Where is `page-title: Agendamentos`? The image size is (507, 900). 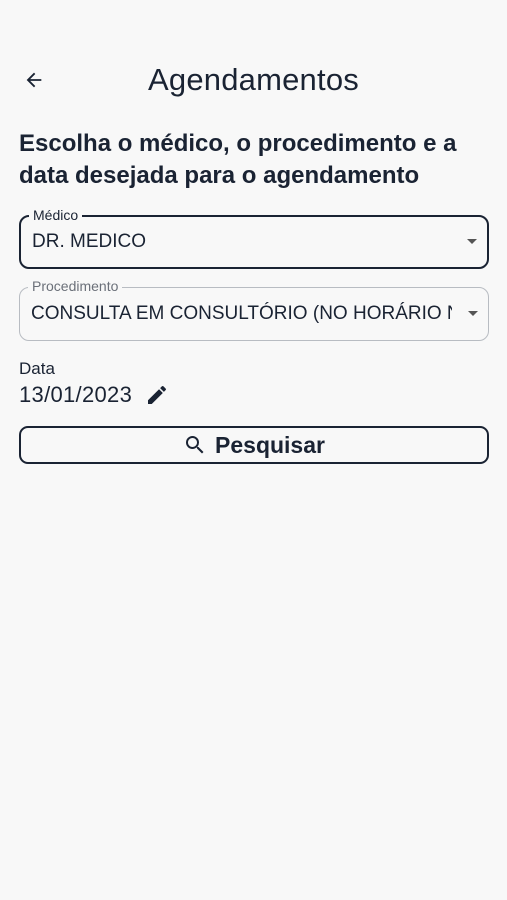 page-title: Agendamentos is located at coordinates (253, 79).